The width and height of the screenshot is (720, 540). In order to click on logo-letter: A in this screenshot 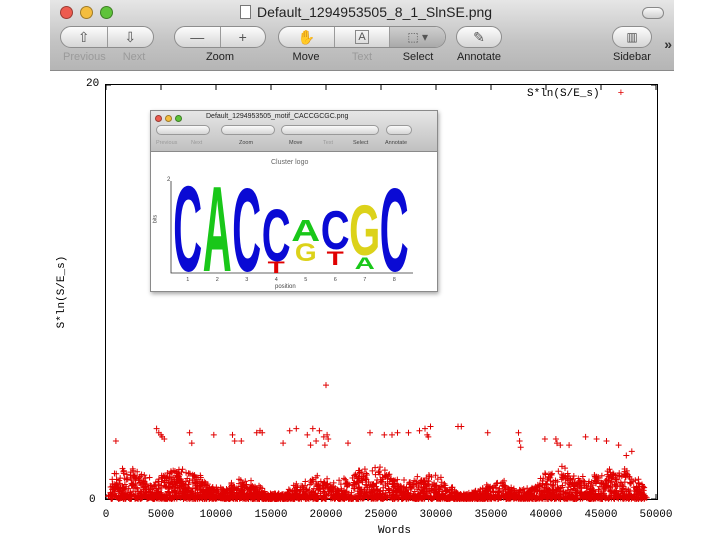, I will do `click(217, 226)`.